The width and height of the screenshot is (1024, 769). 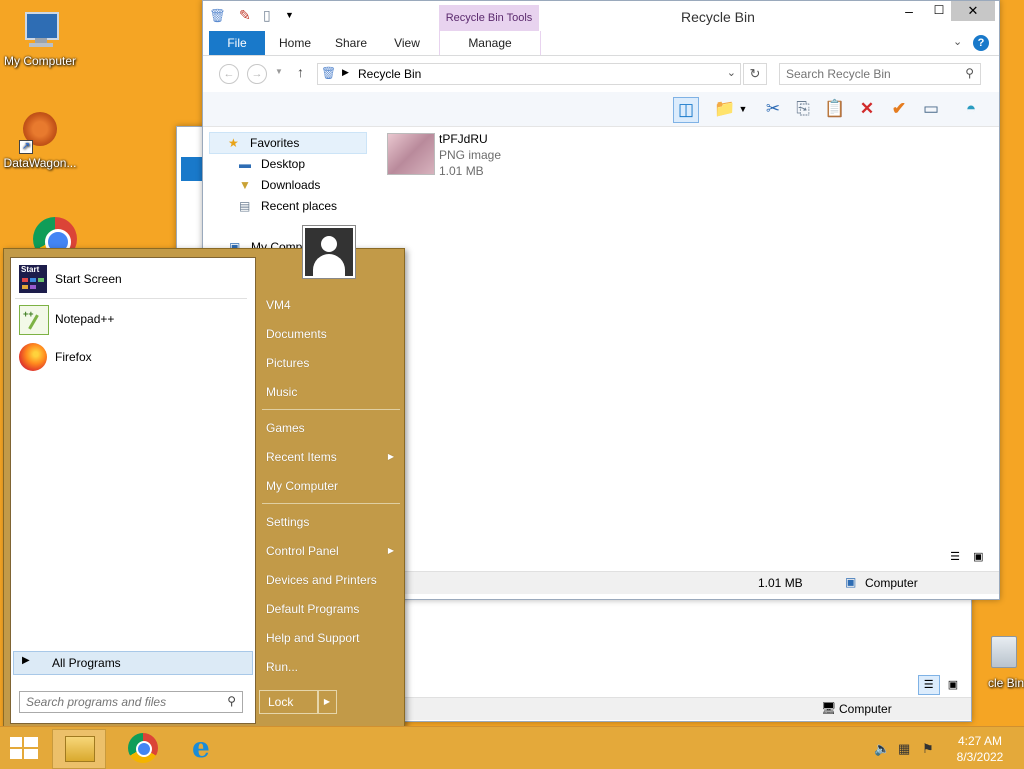 What do you see at coordinates (133, 663) in the screenshot?
I see `all-programs-button: ▶ All Programs` at bounding box center [133, 663].